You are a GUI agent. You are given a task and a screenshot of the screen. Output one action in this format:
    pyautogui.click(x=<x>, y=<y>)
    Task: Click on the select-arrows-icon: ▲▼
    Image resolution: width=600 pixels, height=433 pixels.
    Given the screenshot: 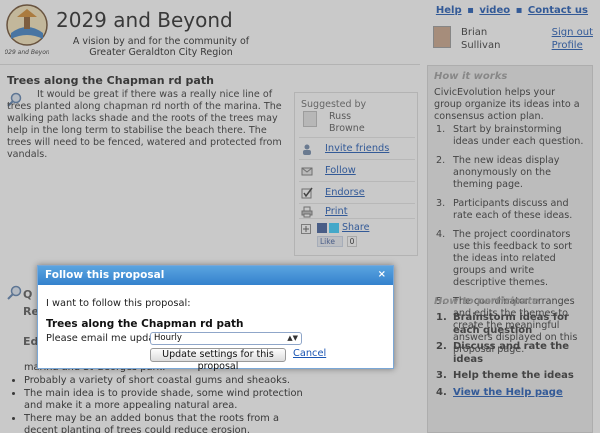 What is the action you would take?
    pyautogui.click(x=292, y=338)
    